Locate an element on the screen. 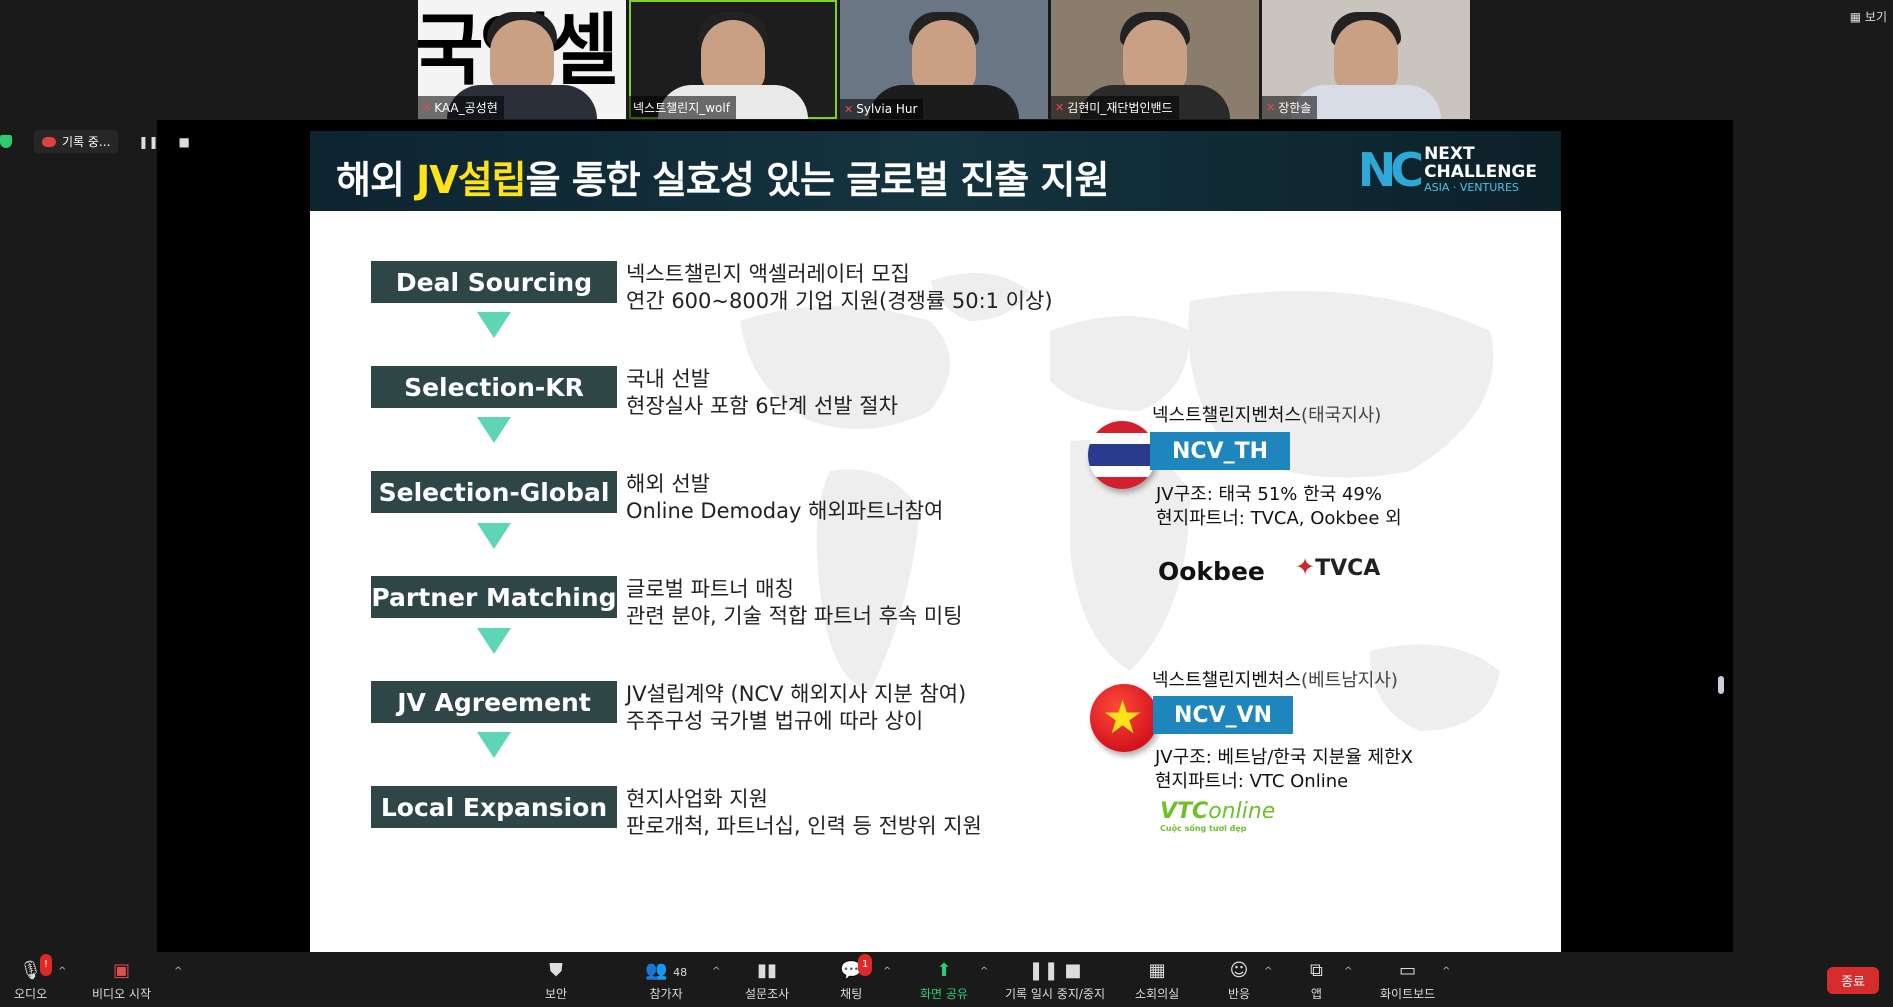 Image resolution: width=1893 pixels, height=1007 pixels. step-description: 글로벌 파트너 매칭 관련 분야, 기술 적합 파트너 후속 미팅 is located at coordinates (794, 602).